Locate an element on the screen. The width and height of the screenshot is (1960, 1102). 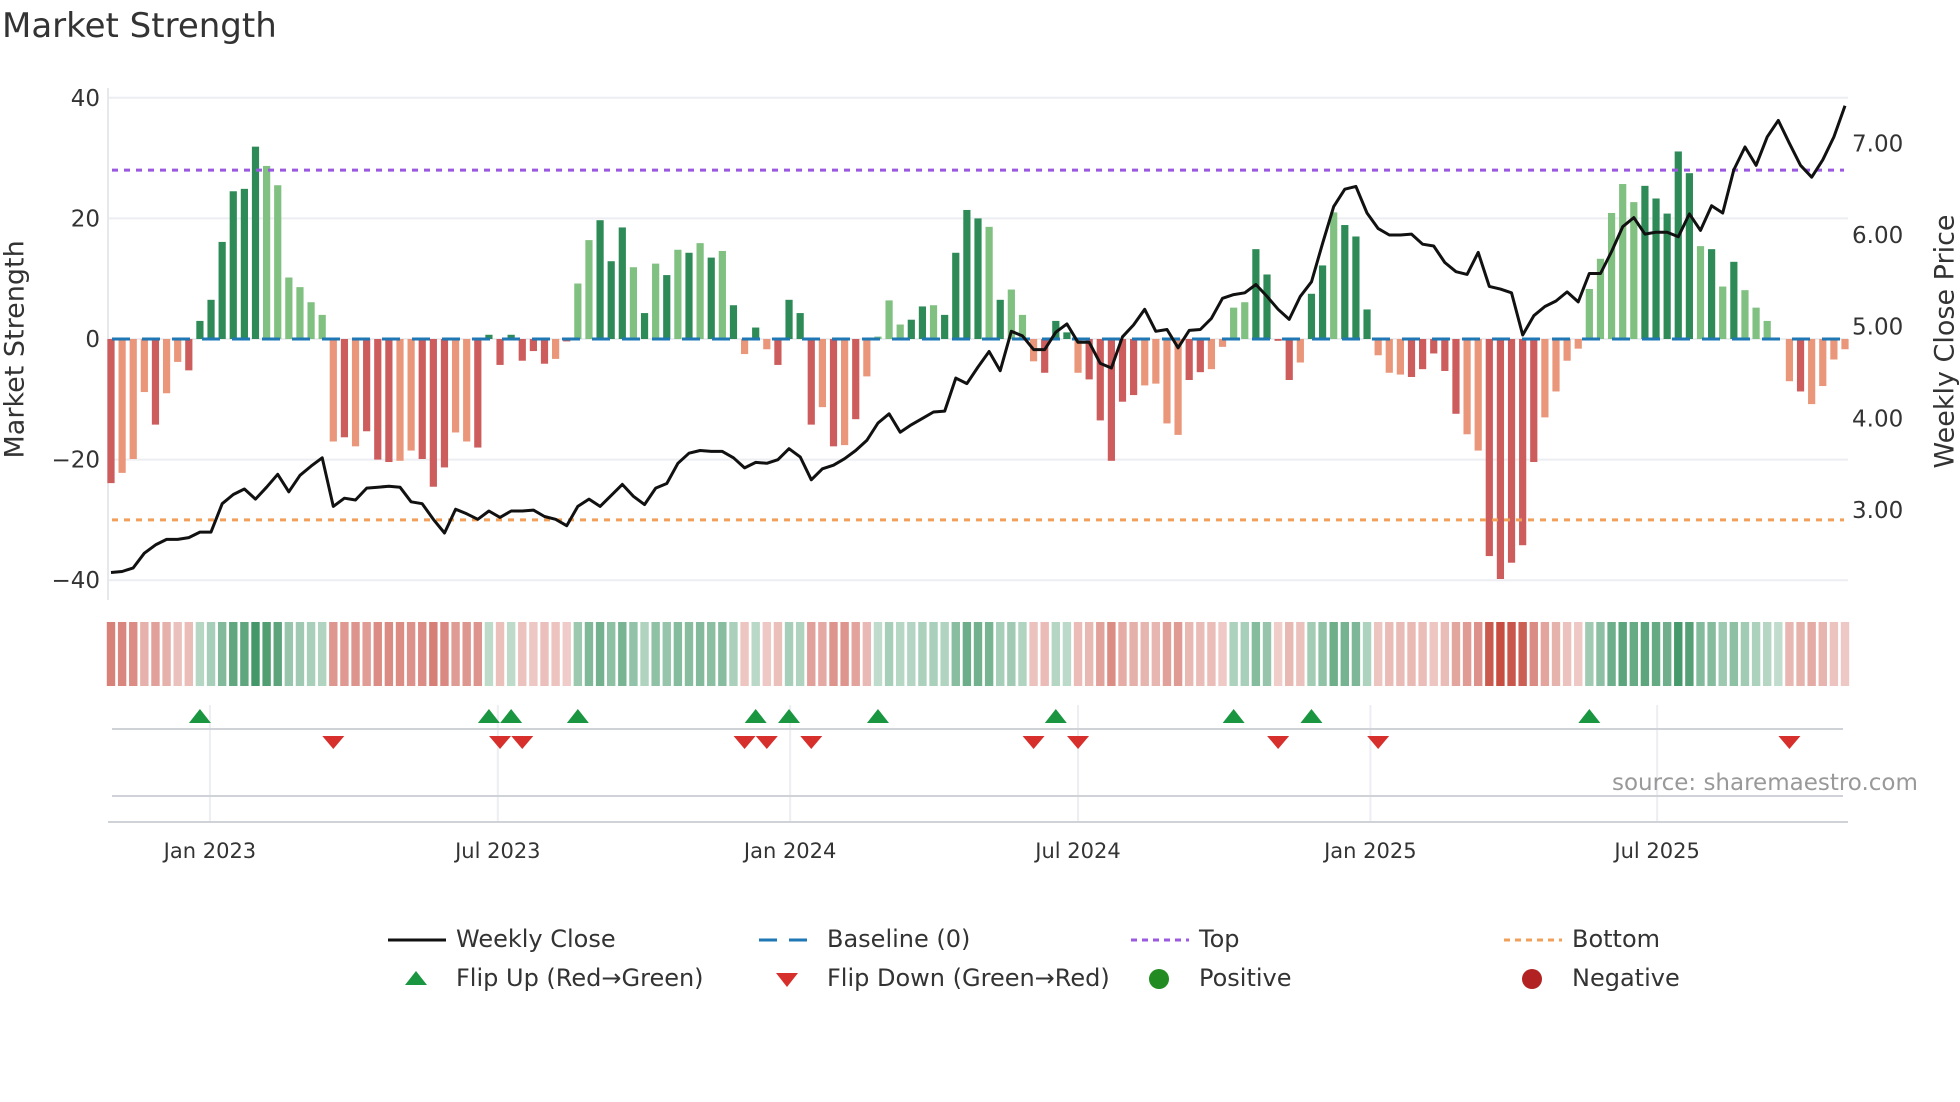
y-tick-label: 40 is located at coordinates (85, 99).